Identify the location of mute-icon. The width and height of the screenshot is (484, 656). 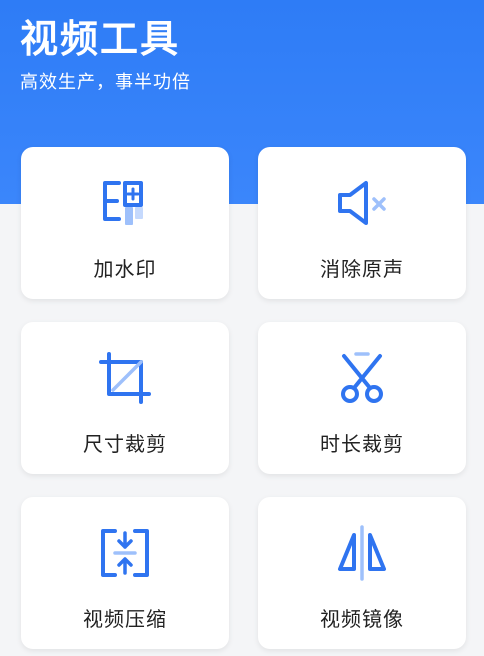
(362, 203).